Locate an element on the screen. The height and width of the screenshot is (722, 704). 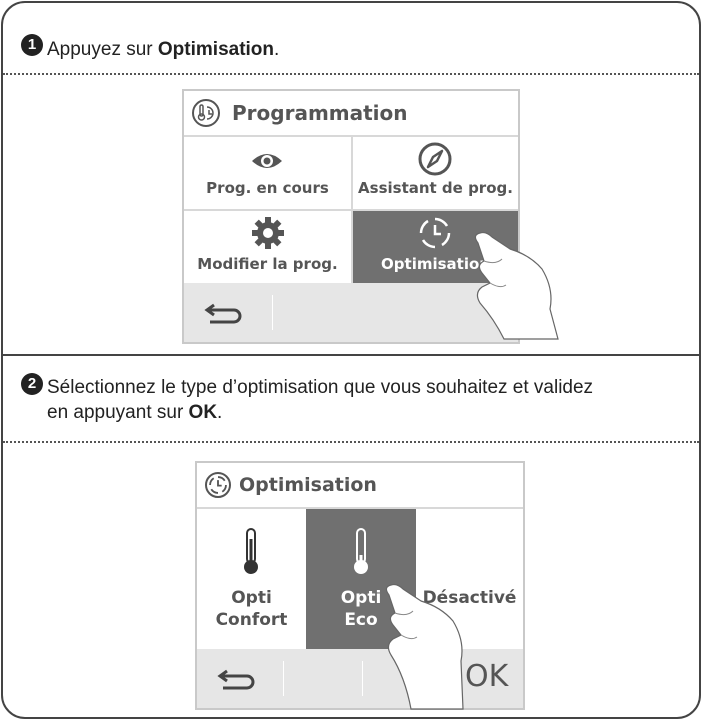
option-opti-confort: Opti Confort is located at coordinates (251, 579).